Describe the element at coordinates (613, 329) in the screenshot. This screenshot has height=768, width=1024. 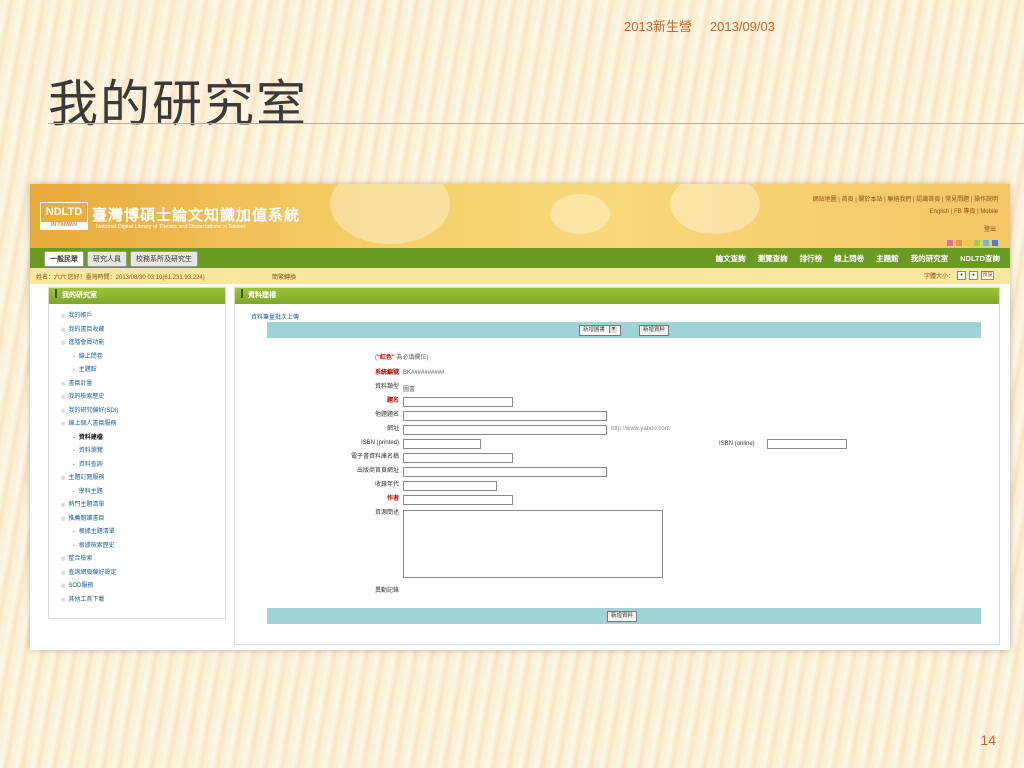
I see `chevron-down-icon: ▼` at that location.